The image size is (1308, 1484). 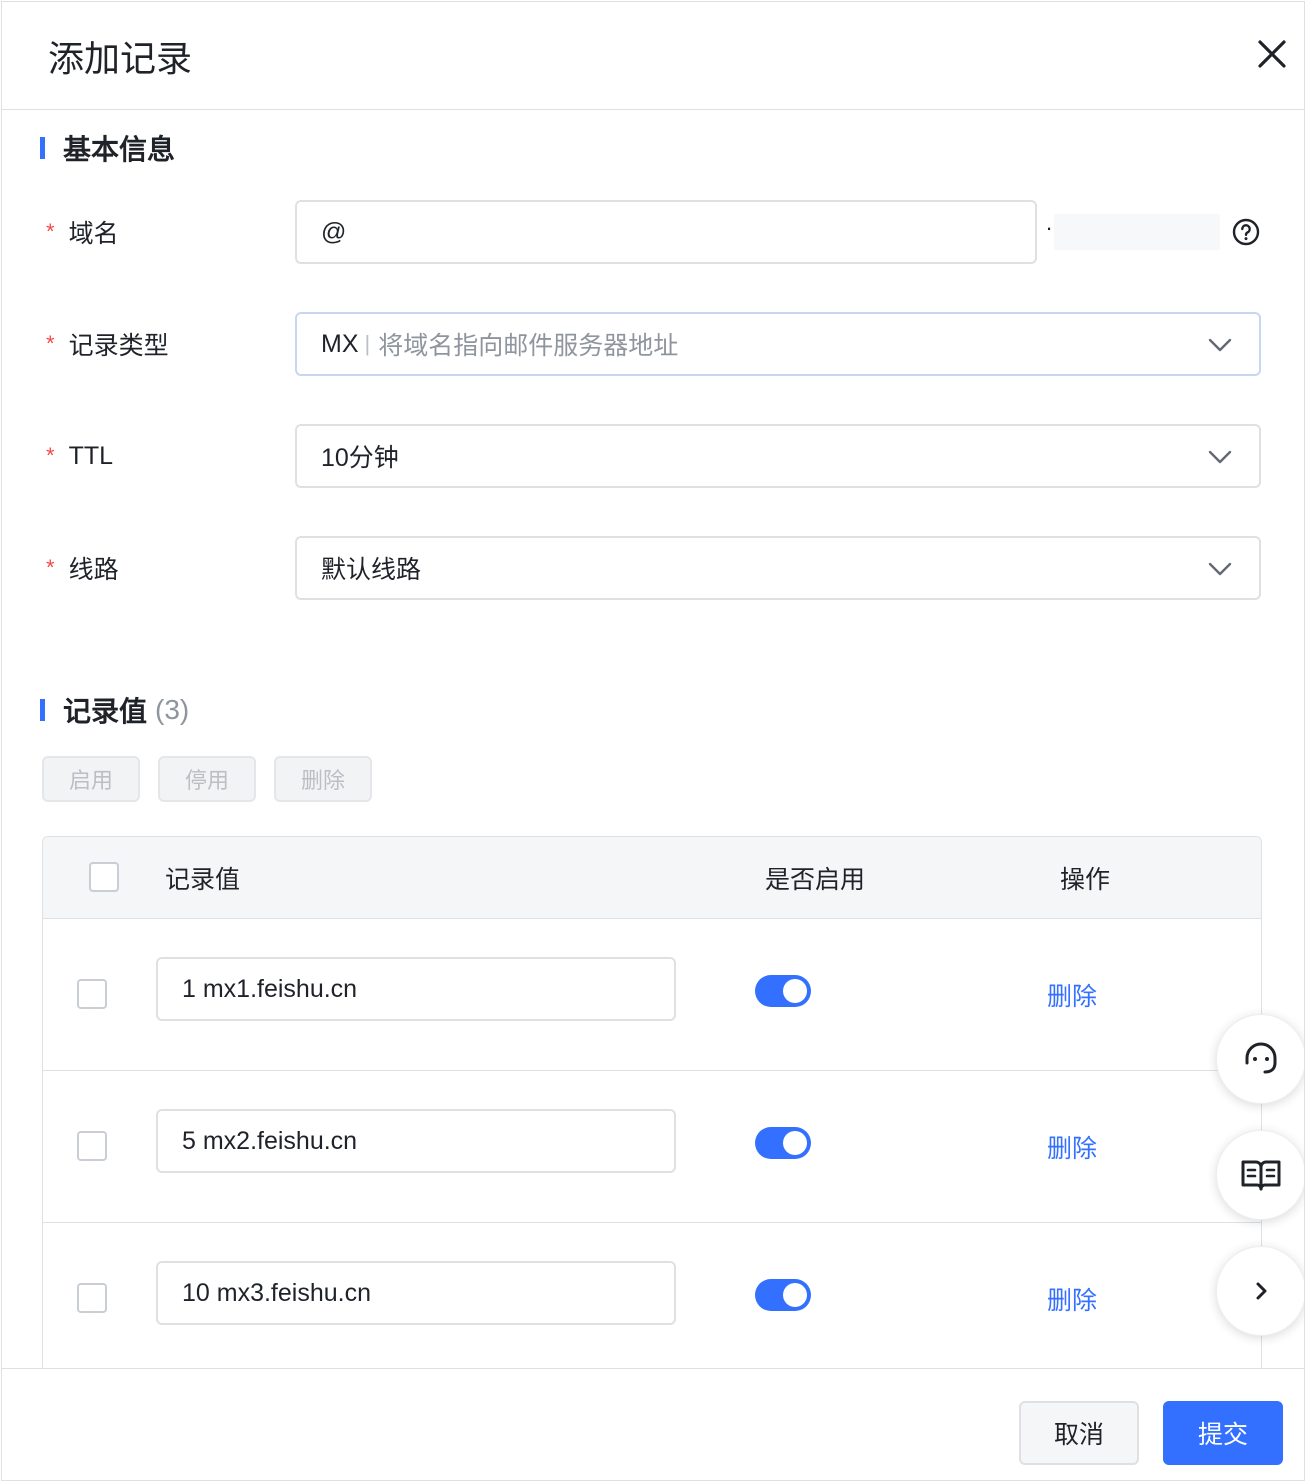 I want to click on batch-enable-button: 启用, so click(x=91, y=779).